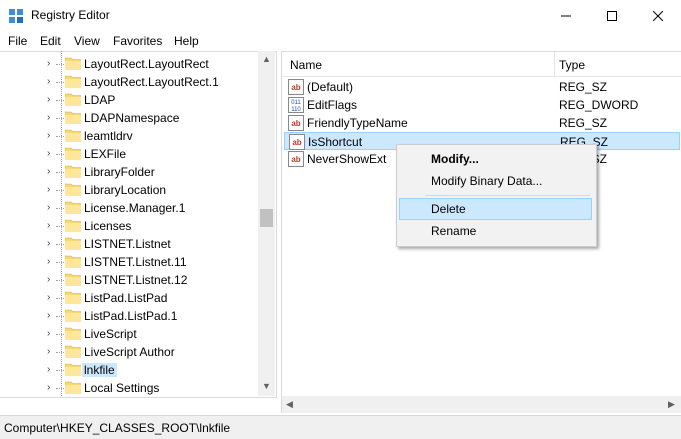  What do you see at coordinates (495, 209) in the screenshot?
I see `menu-item-delete: Delete` at bounding box center [495, 209].